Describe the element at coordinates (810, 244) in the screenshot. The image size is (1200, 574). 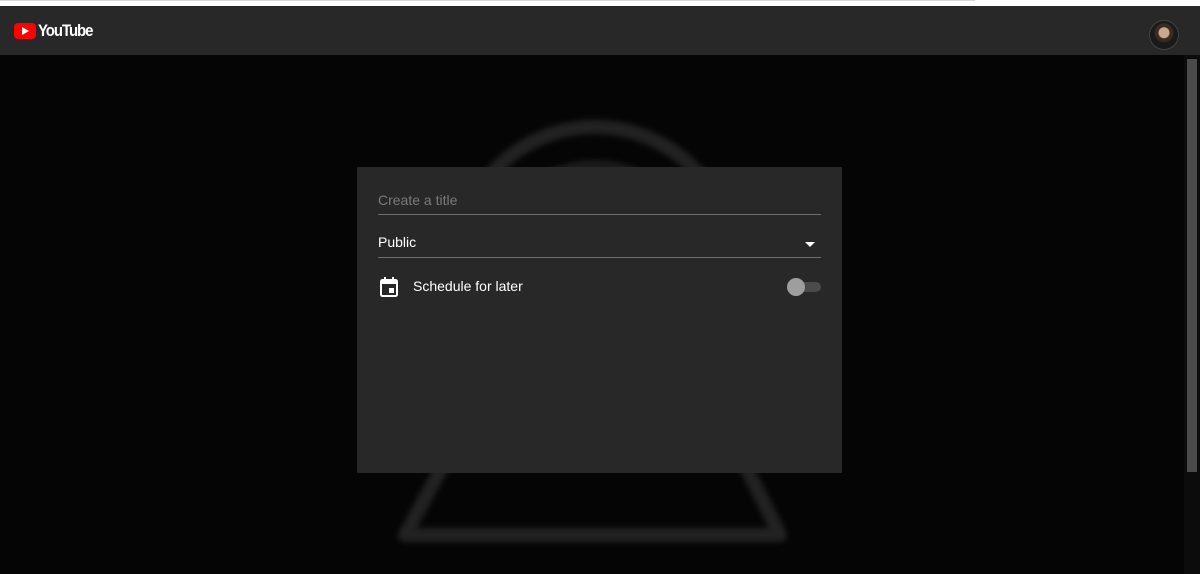
I see `chevron-down-icon` at that location.